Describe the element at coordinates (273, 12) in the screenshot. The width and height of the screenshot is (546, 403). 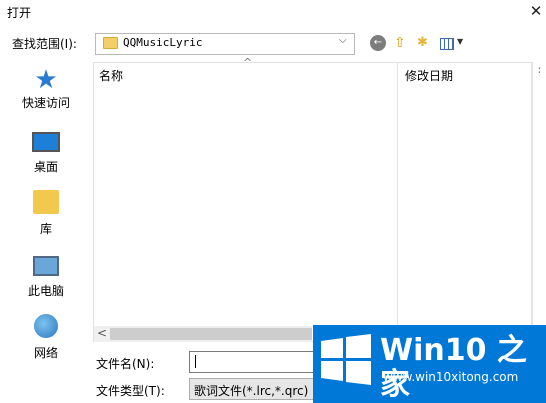
I see `title-bar` at that location.